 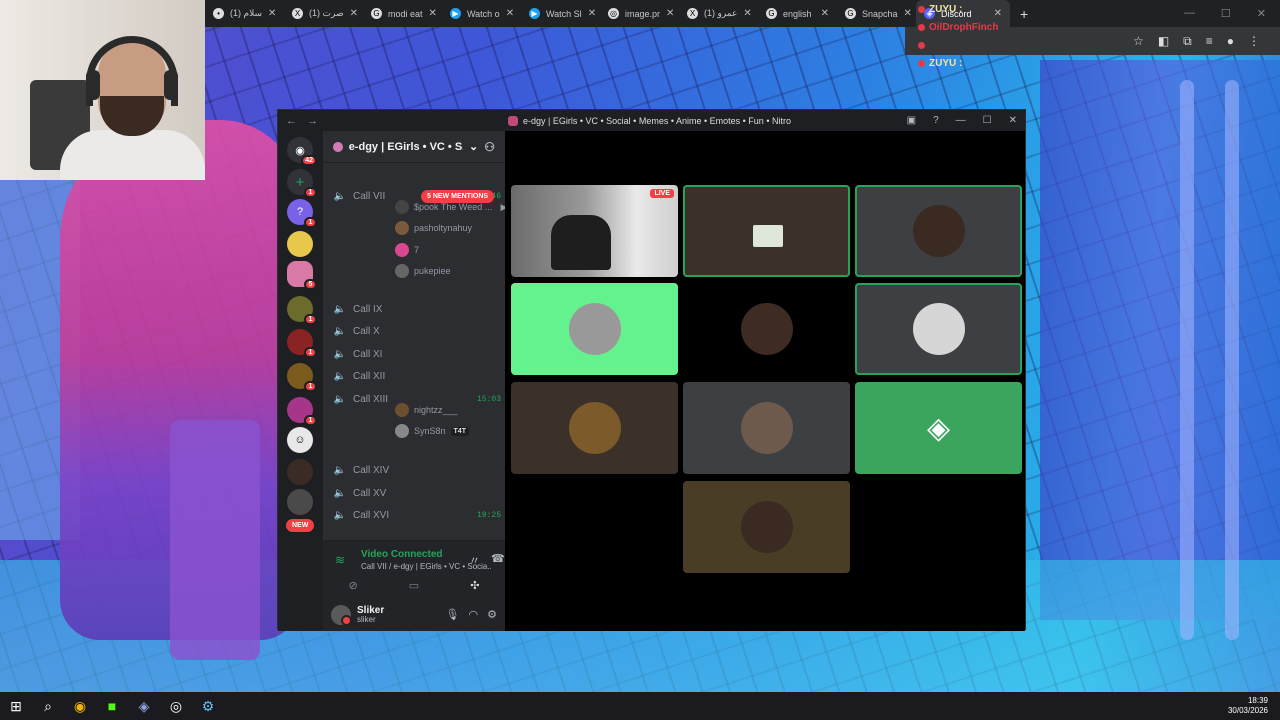 What do you see at coordinates (417, 376) in the screenshot?
I see `voice-channel: 🔈 Call XII` at bounding box center [417, 376].